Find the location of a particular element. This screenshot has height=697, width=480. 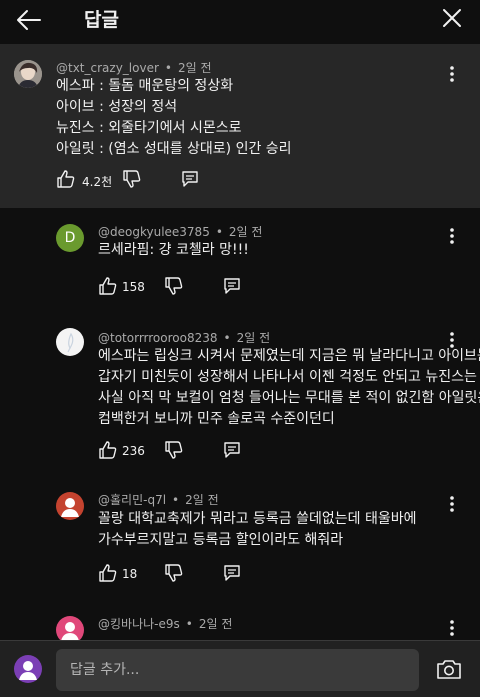

comment-body: 르세라핌: 걍 코첼라 망!!! is located at coordinates (173, 250).